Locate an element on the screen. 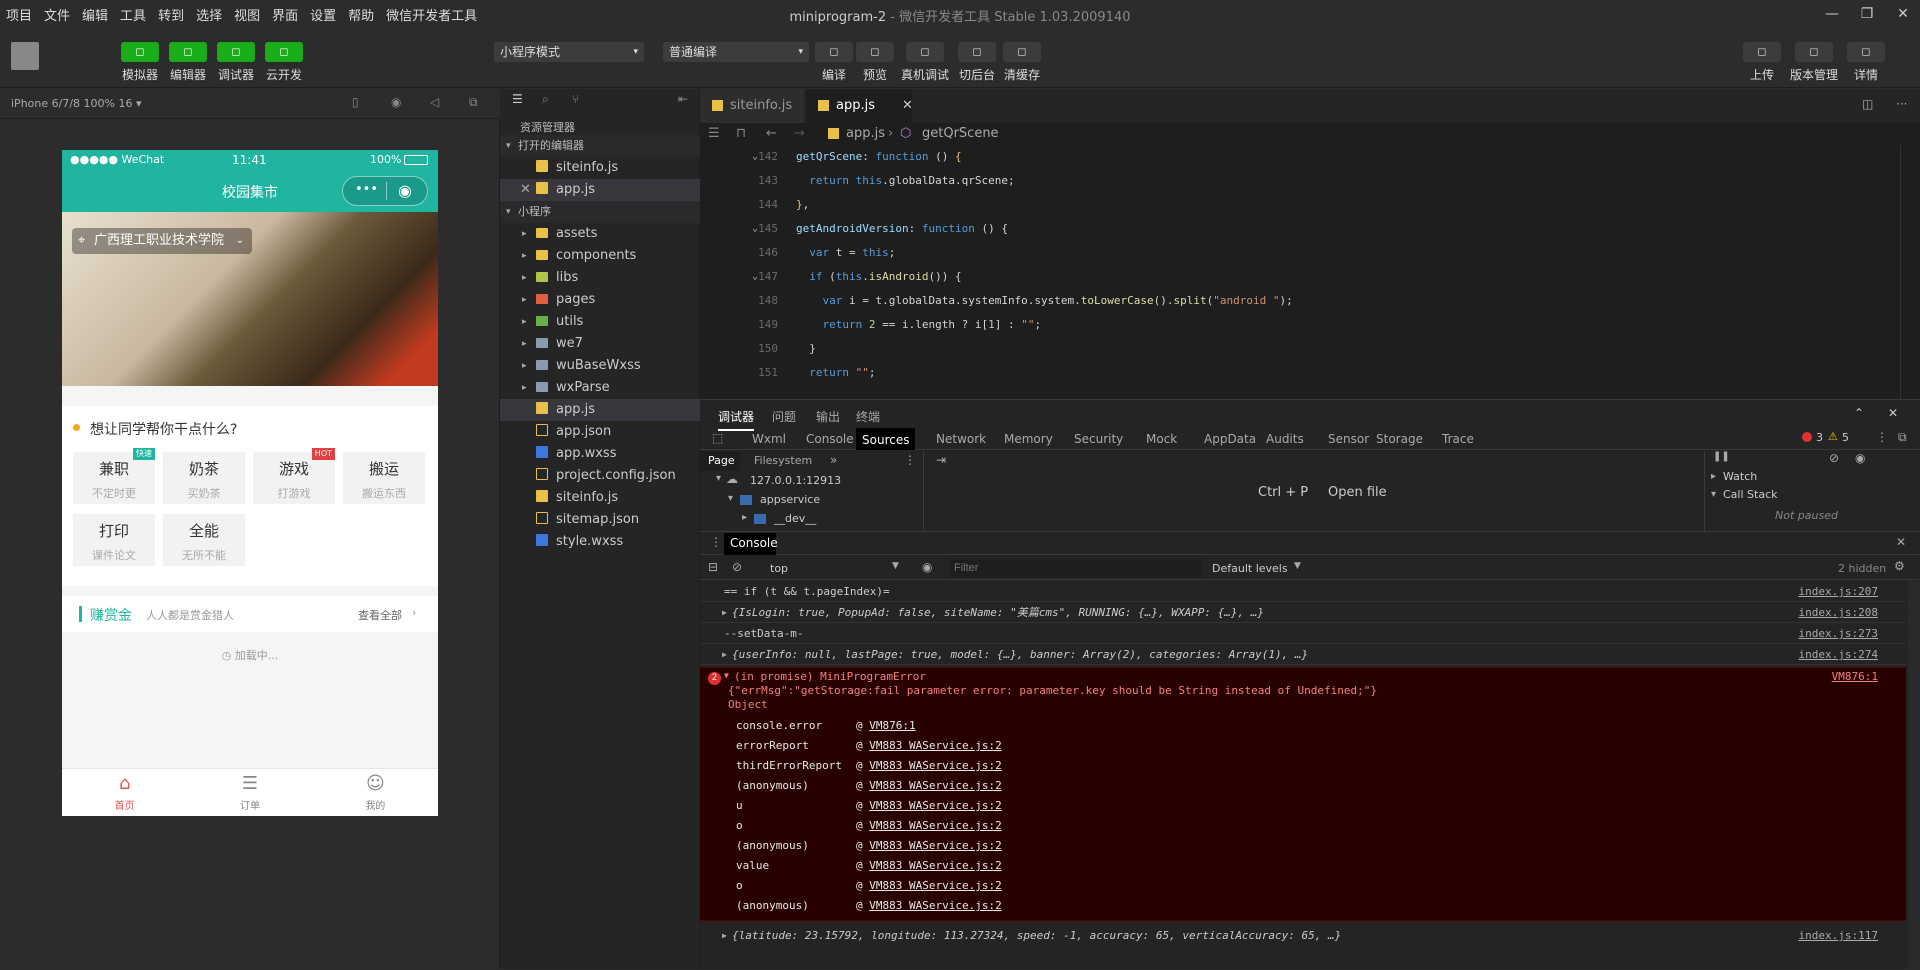  toolbar-upload-button: ◻ 上传 is located at coordinates (1762, 62).